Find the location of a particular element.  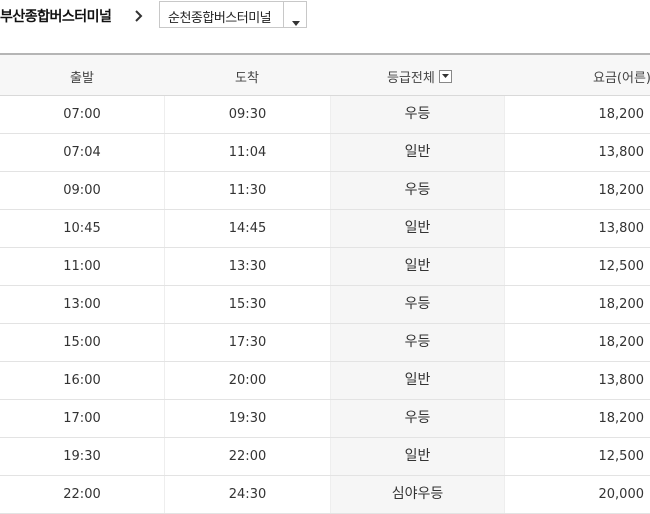

arrival-time: 17:30 is located at coordinates (248, 342).